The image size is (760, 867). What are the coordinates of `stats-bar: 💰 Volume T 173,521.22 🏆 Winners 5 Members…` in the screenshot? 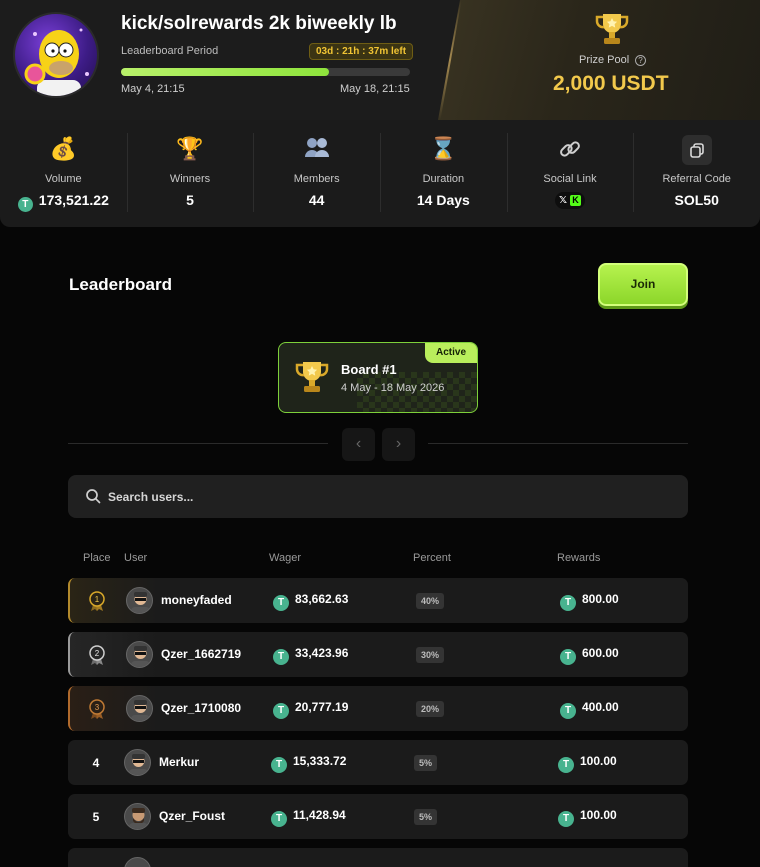 It's located at (380, 173).